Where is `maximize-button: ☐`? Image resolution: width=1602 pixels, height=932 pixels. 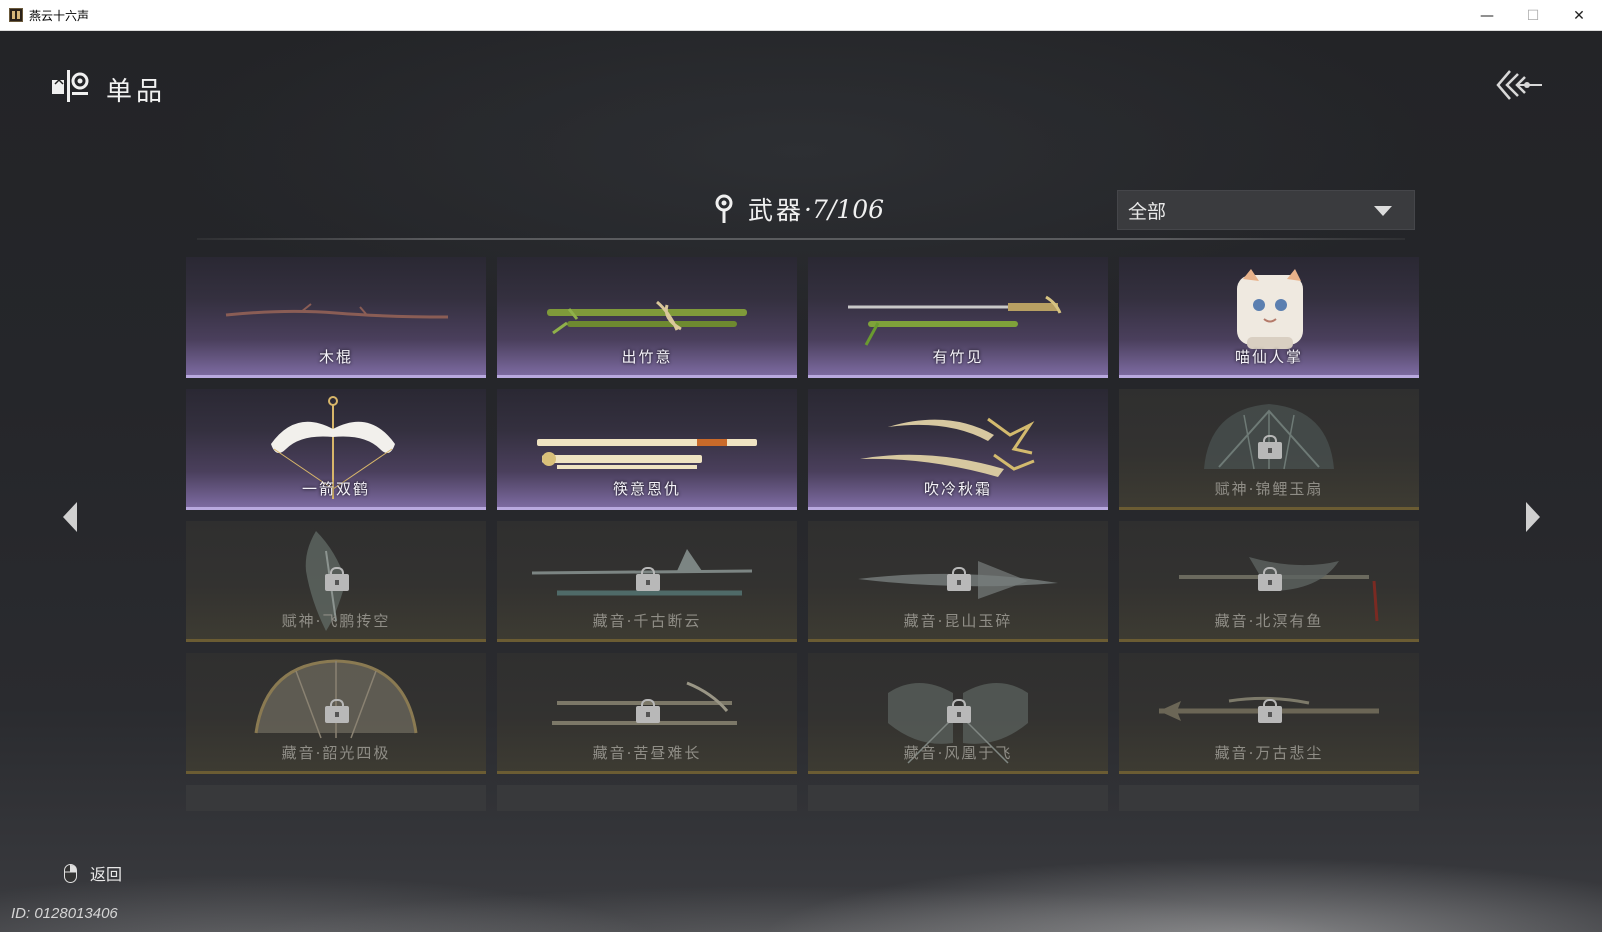 maximize-button: ☐ is located at coordinates (1533, 15).